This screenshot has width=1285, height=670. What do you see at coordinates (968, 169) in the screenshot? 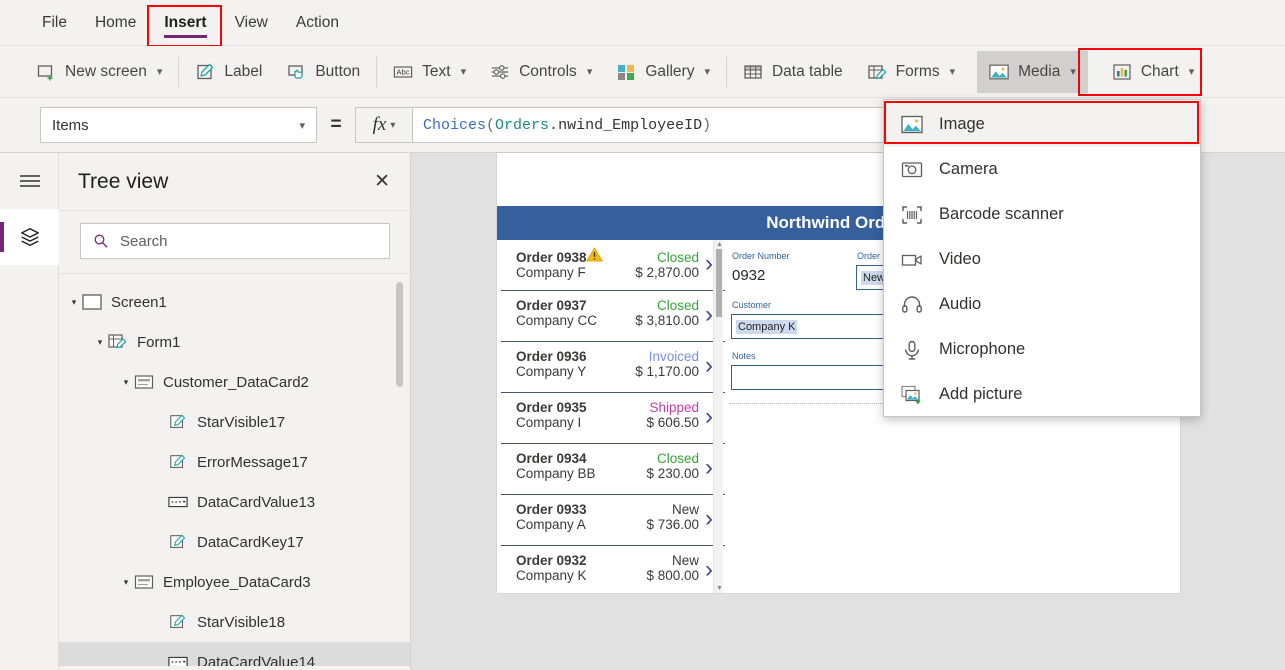
I see `dropdown-item-label: Camera` at bounding box center [968, 169].